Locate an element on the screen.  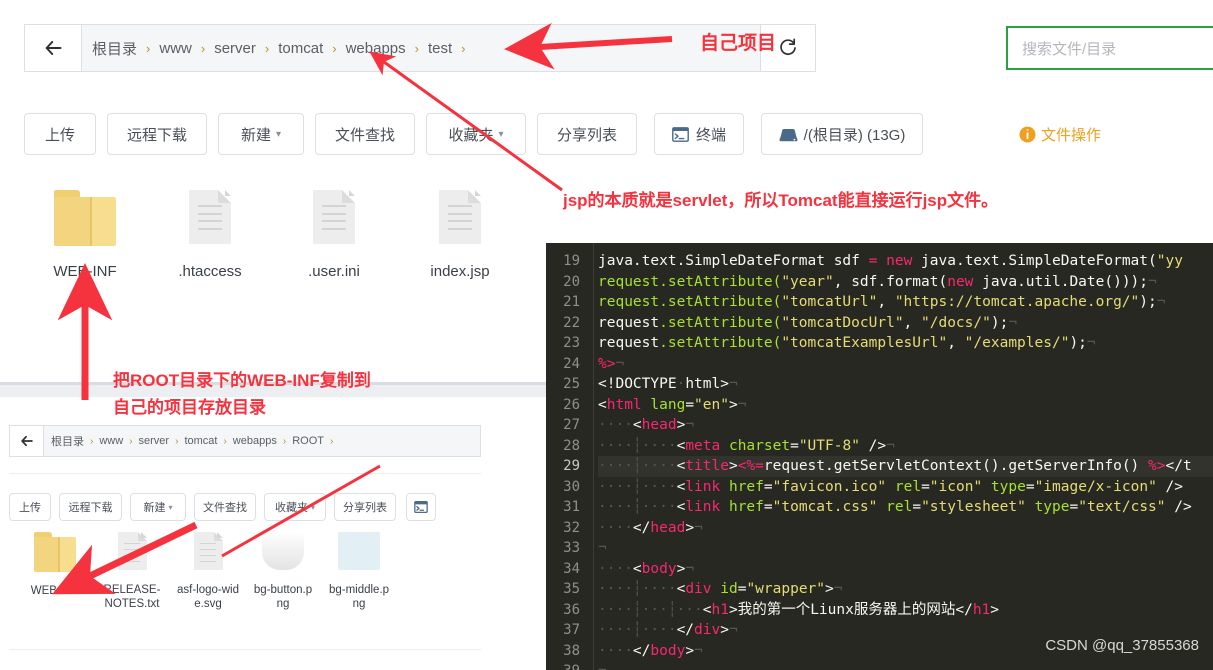
line-number: 31 is located at coordinates (571, 507).